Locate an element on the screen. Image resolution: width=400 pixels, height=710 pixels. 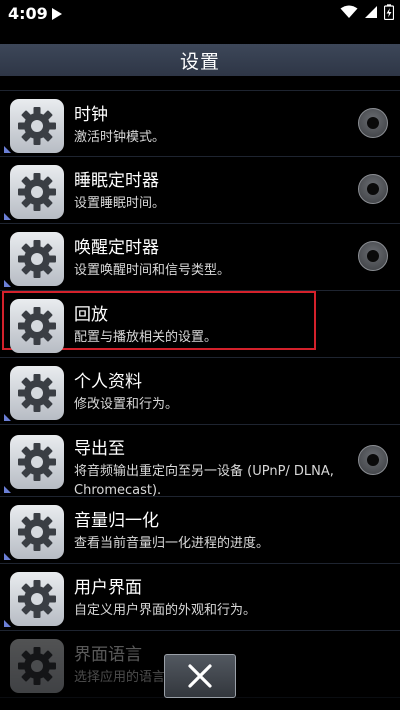
item-title: 用户界面 is located at coordinates (108, 588).